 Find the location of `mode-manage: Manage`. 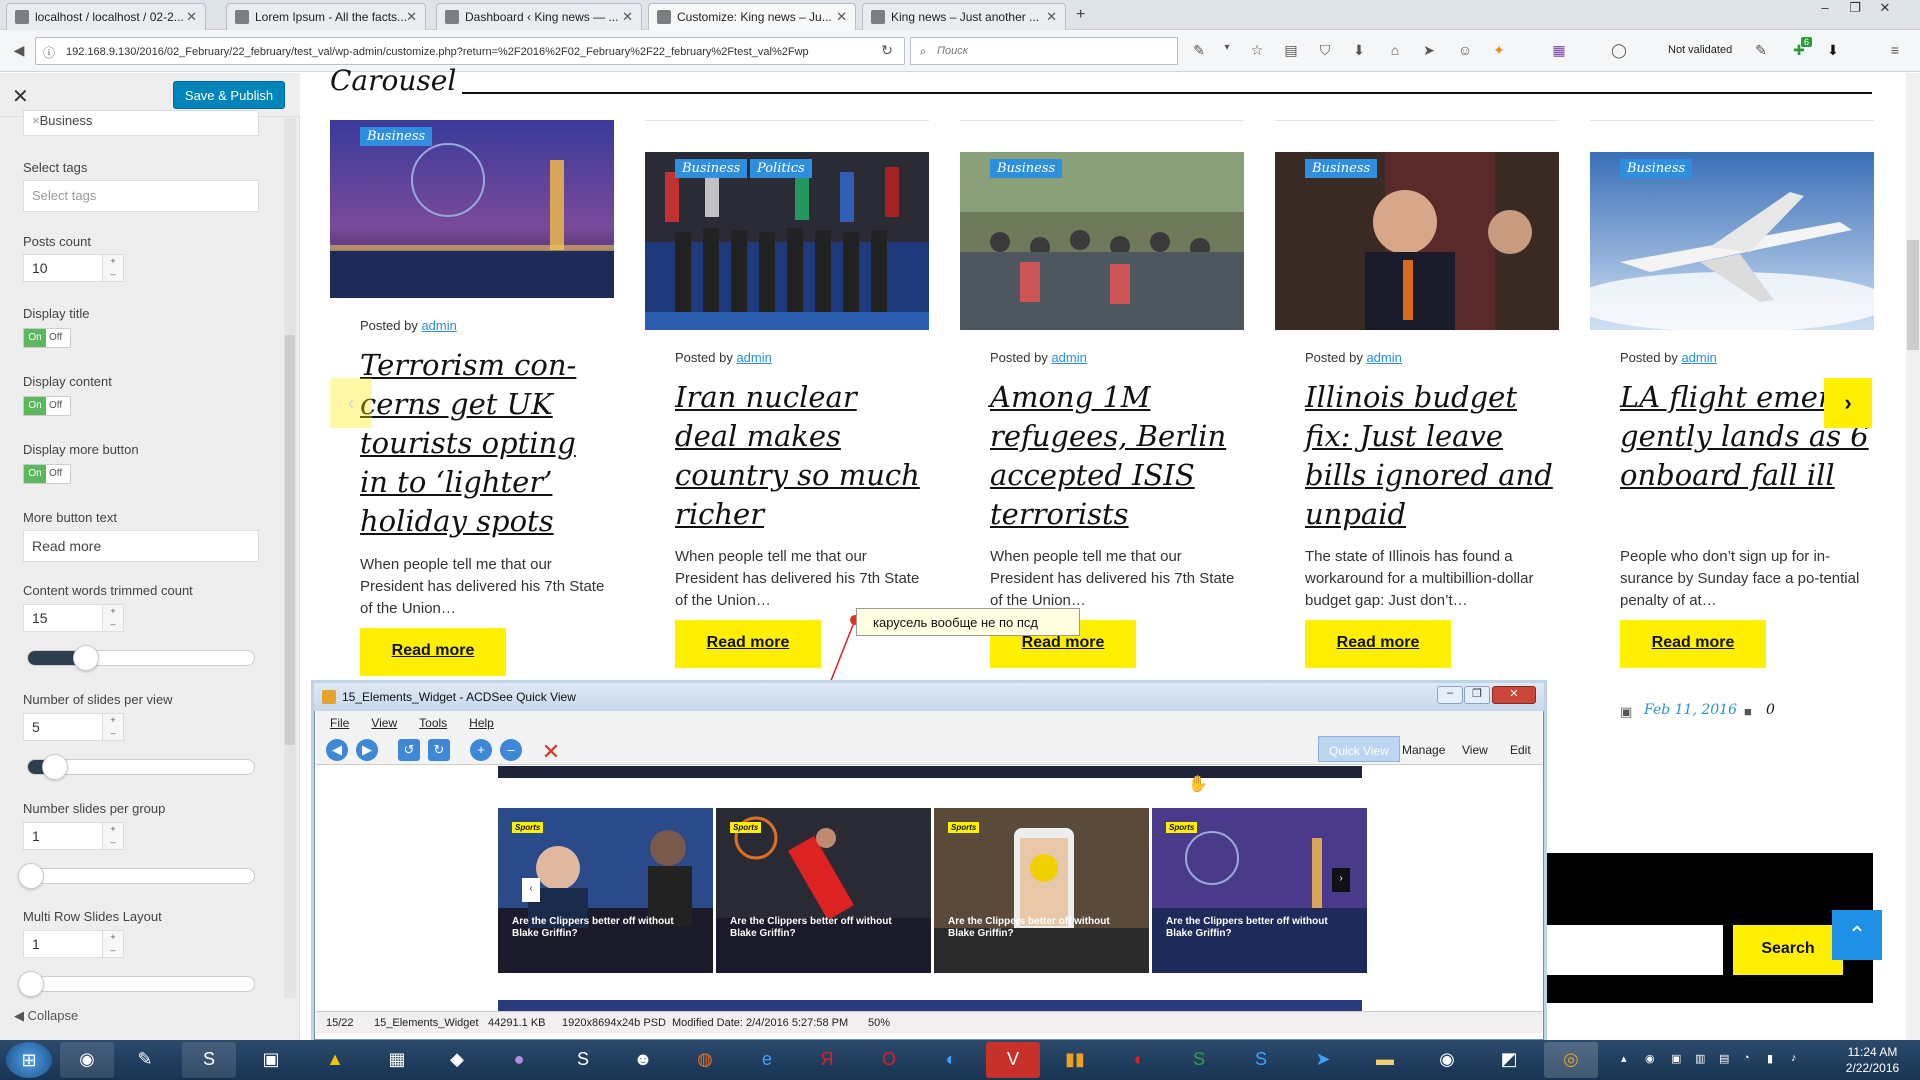

mode-manage: Manage is located at coordinates (1423, 749).